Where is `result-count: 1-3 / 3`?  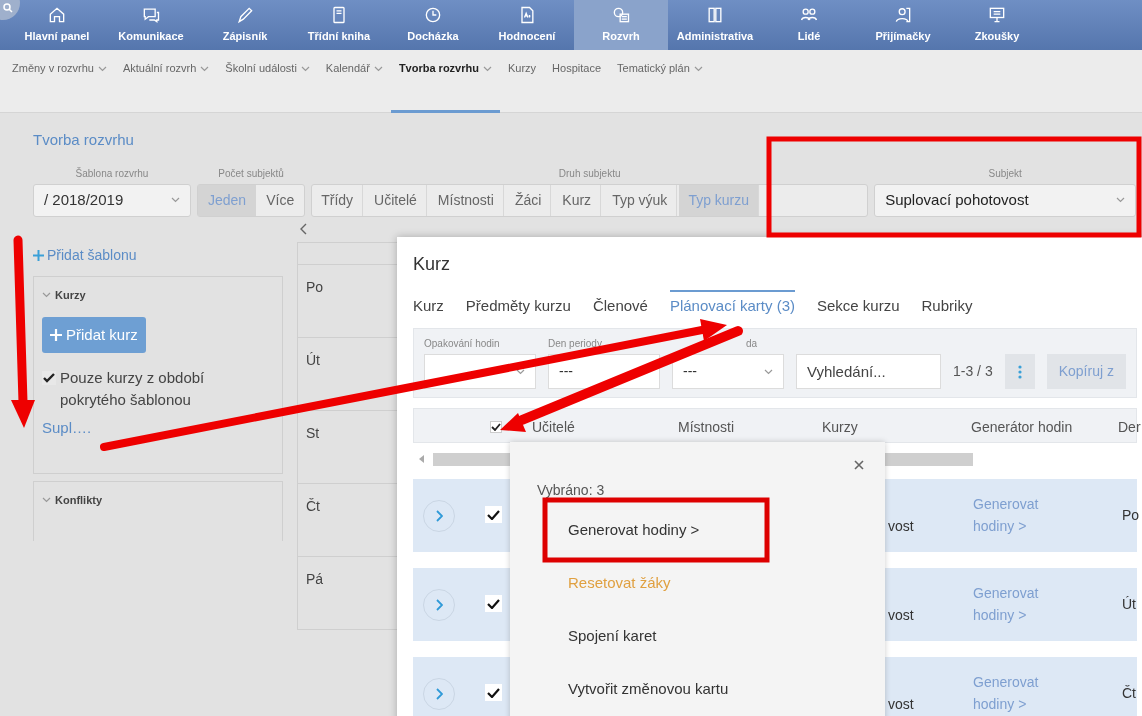
result-count: 1-3 / 3 is located at coordinates (973, 371).